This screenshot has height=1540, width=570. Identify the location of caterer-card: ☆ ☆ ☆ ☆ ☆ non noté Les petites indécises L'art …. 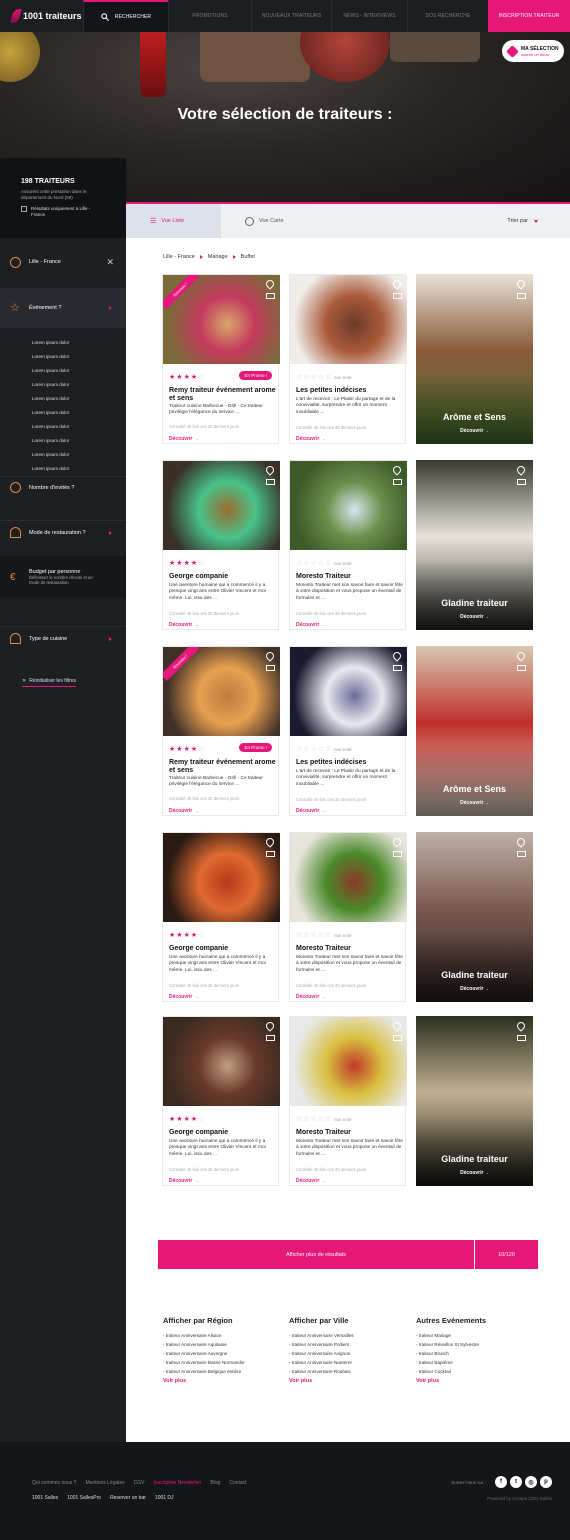
(348, 731).